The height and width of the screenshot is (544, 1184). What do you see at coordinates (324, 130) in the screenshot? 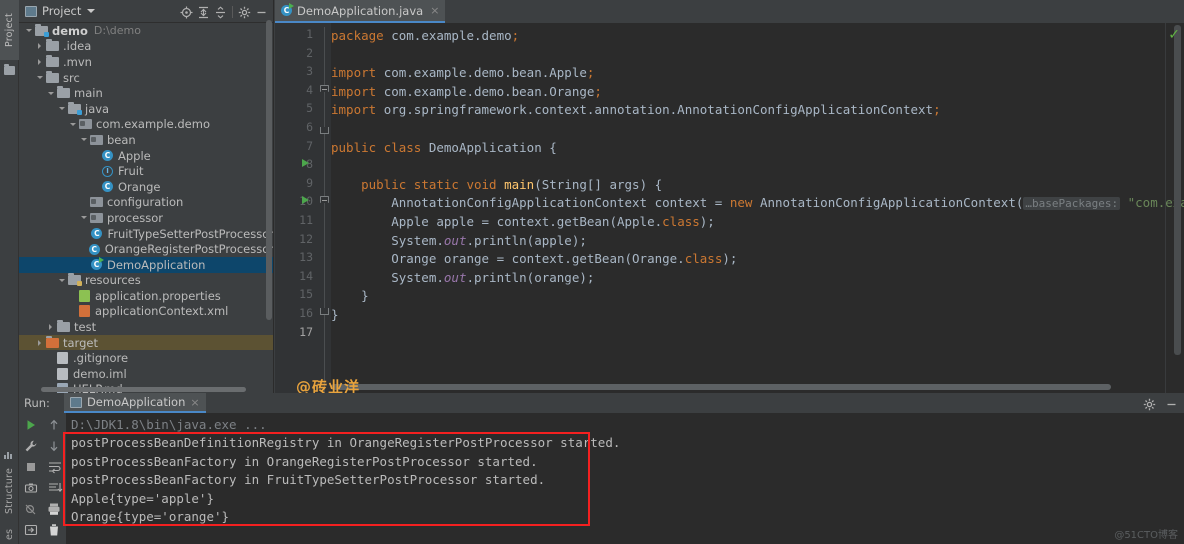
I see `fold-imports-end-icon` at bounding box center [324, 130].